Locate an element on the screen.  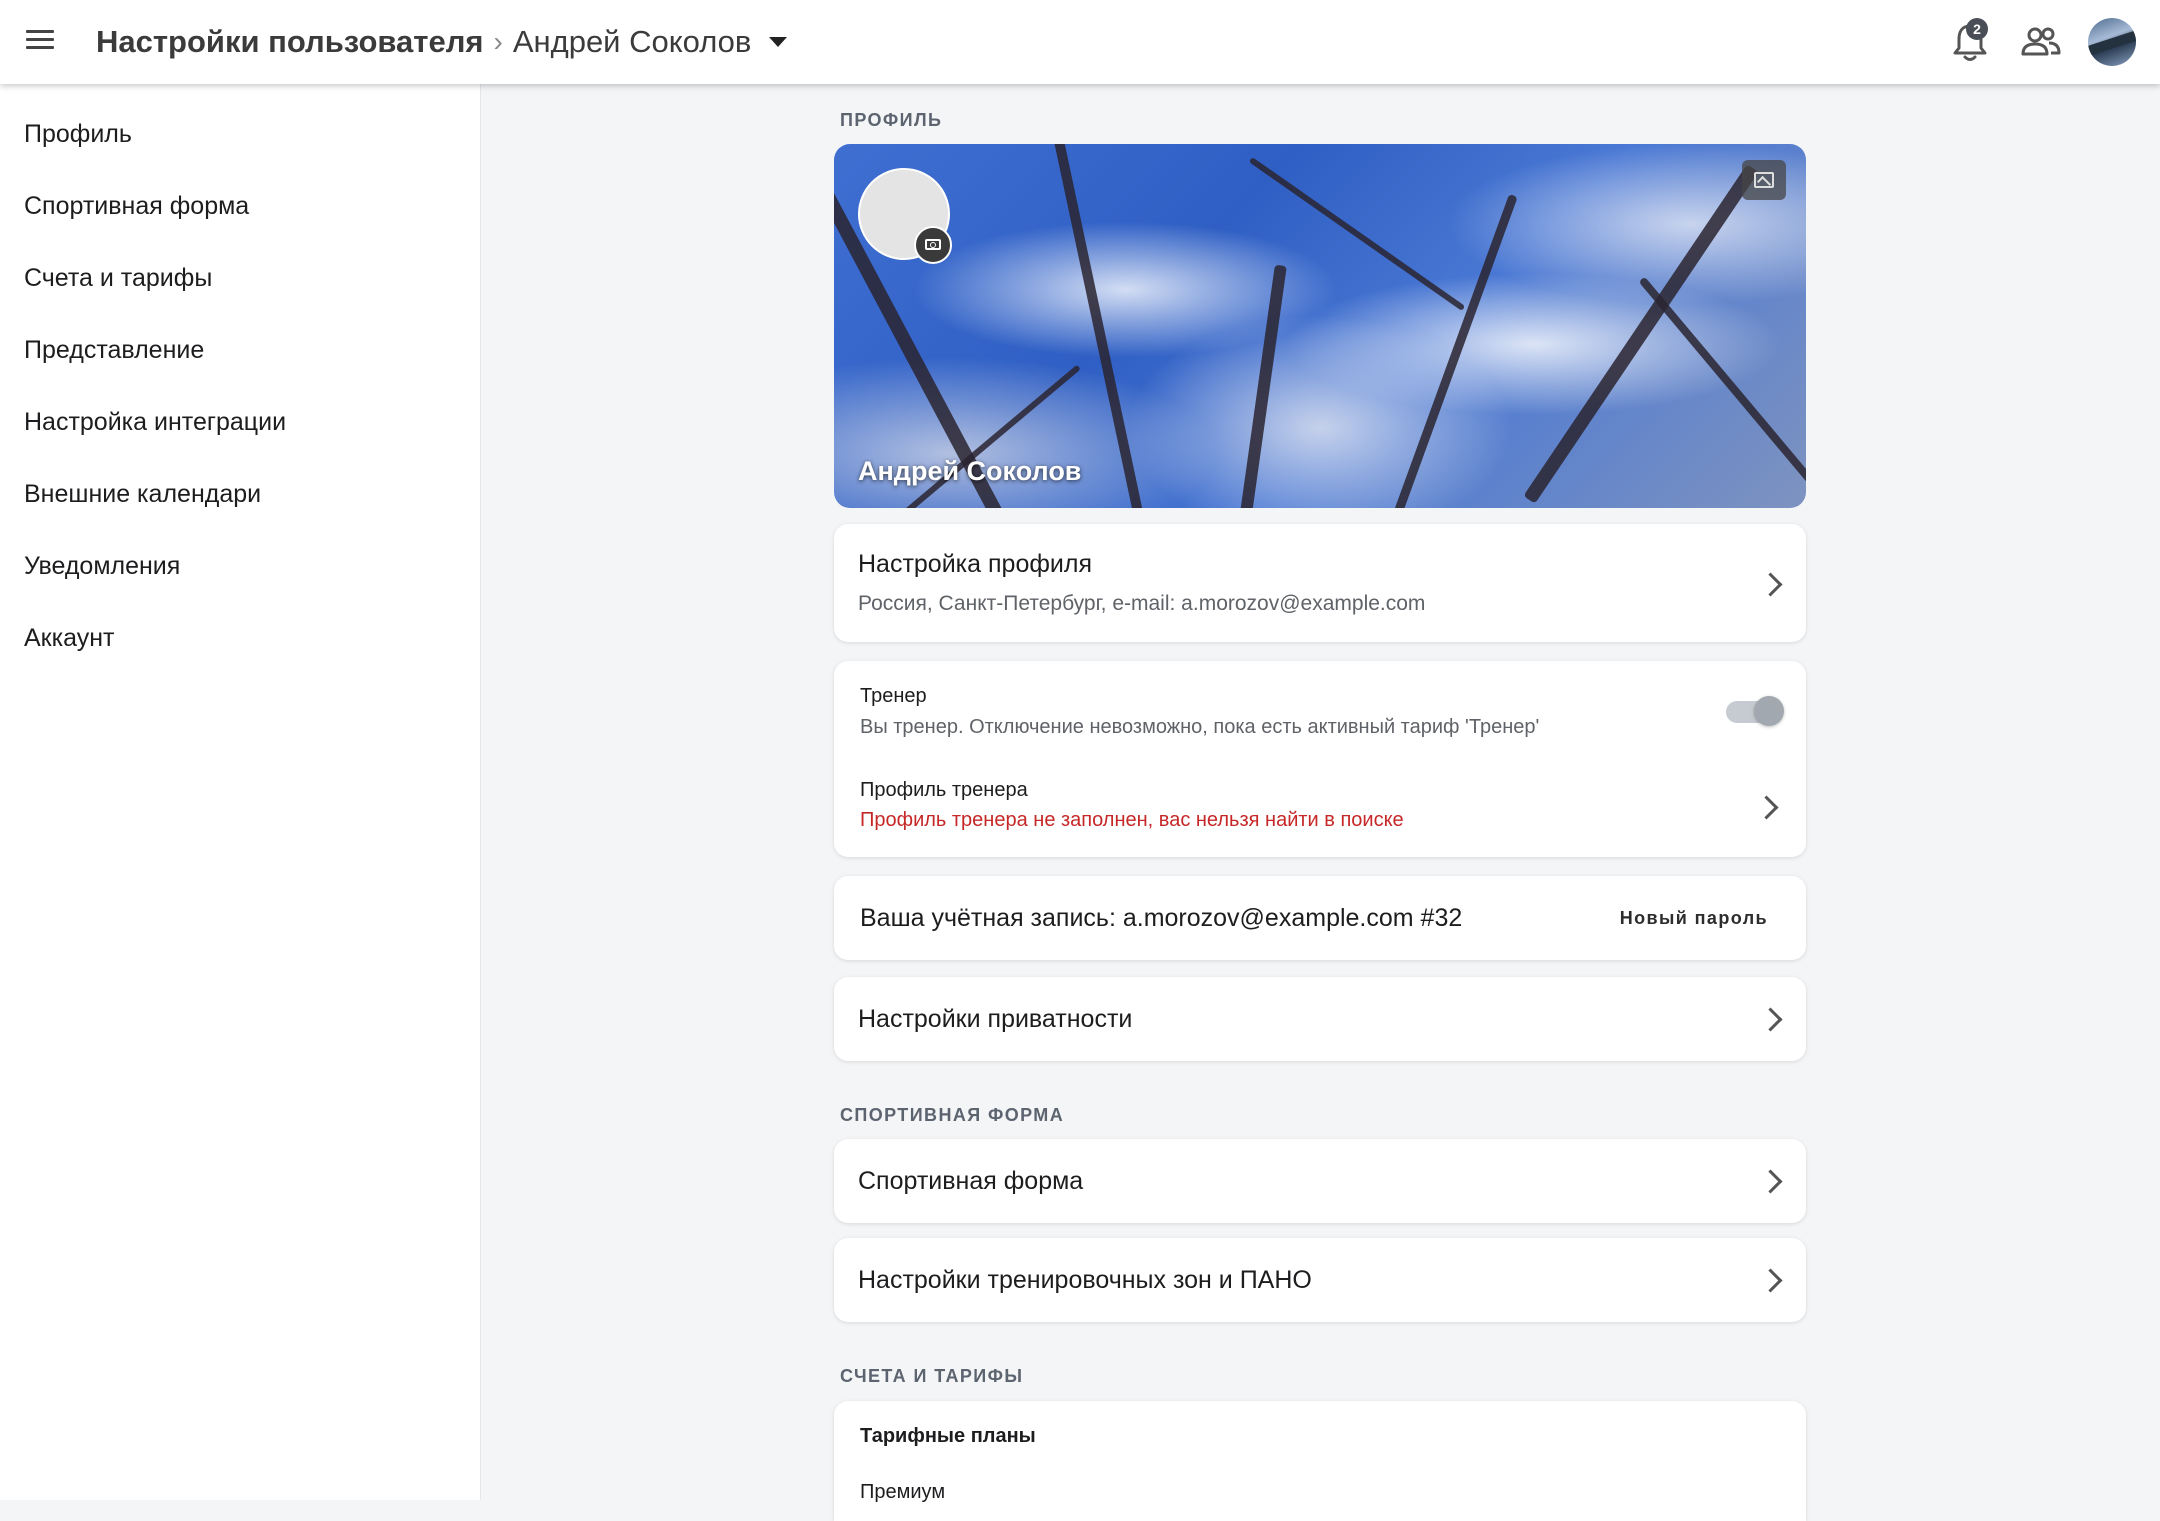
image-icon is located at coordinates (1764, 180).